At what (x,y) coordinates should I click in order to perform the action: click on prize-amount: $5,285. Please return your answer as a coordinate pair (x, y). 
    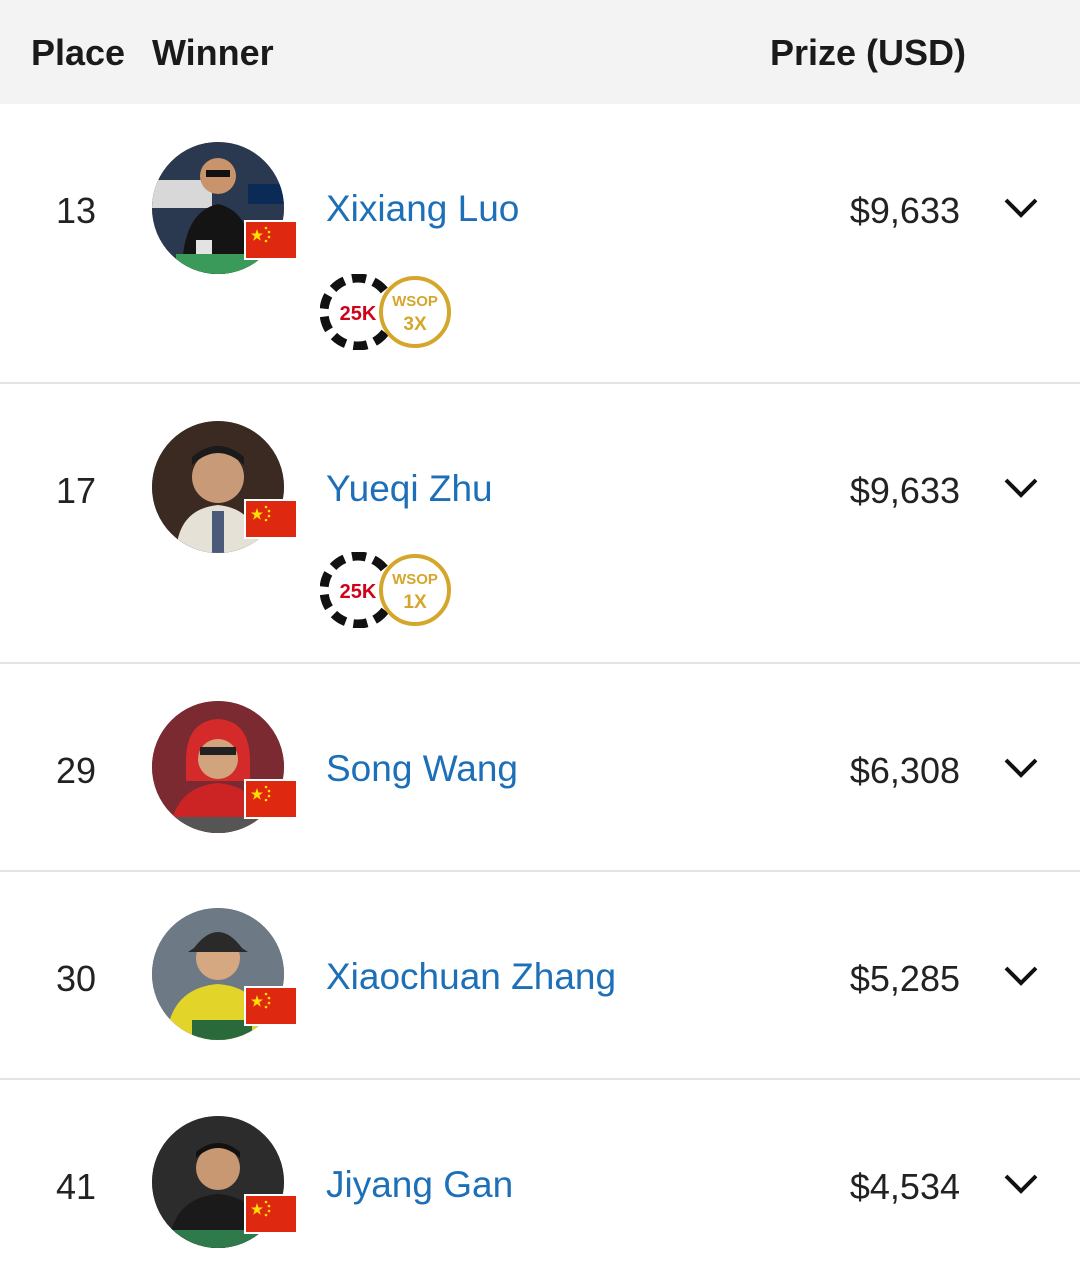
    Looking at the image, I should click on (904, 978).